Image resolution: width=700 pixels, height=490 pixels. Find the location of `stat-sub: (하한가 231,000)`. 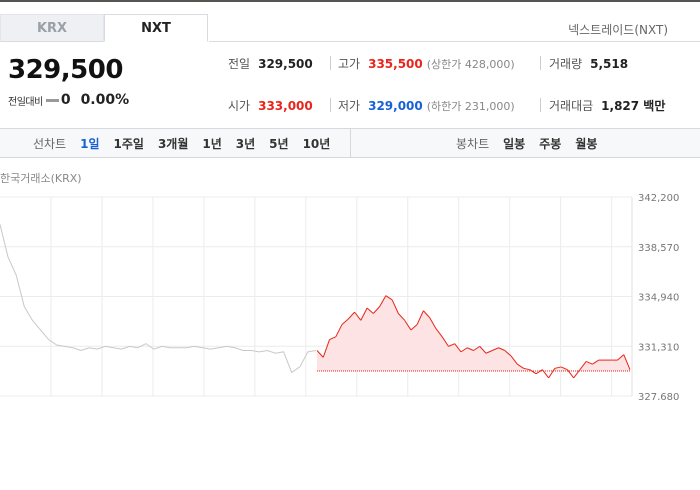

stat-sub: (하한가 231,000) is located at coordinates (470, 106).